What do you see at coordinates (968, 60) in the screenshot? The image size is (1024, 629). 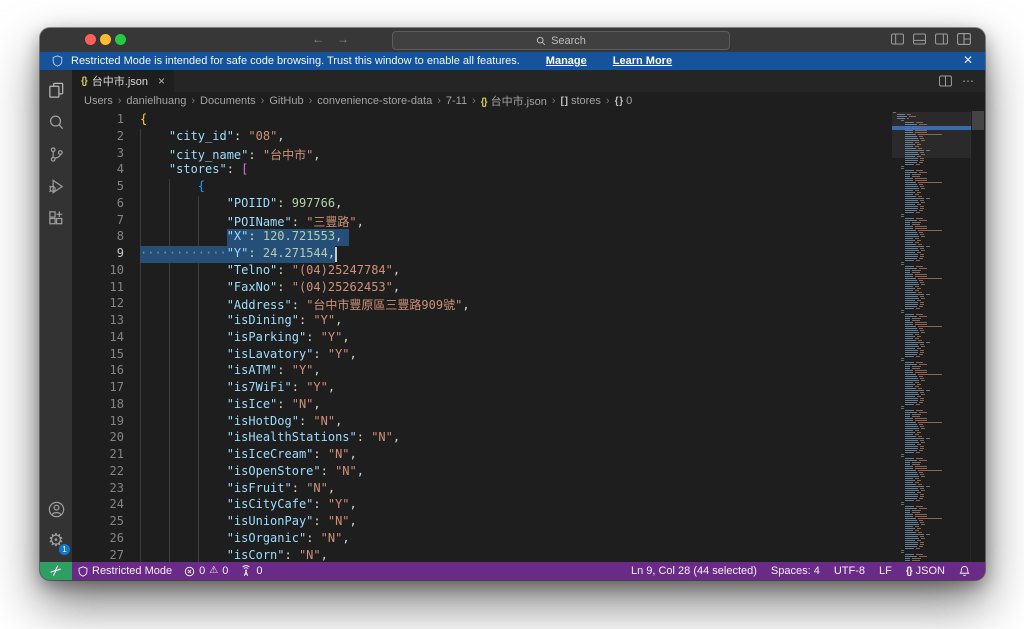 I see `banner-close-icon: ✕` at bounding box center [968, 60].